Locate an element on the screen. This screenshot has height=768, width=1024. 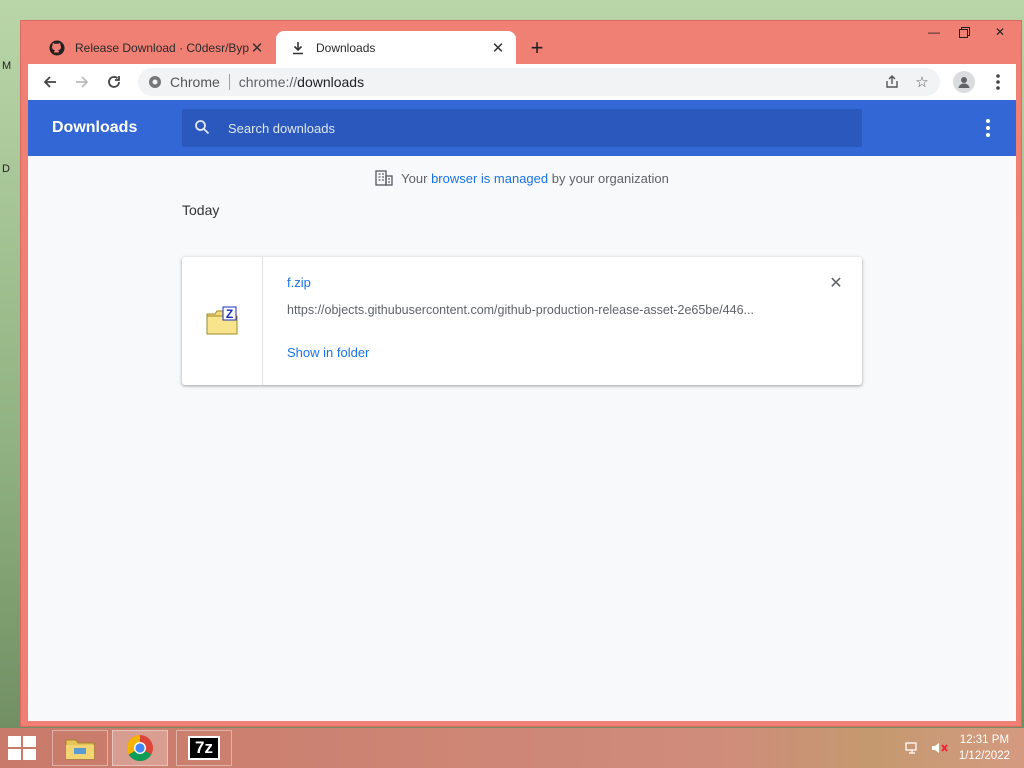
desktop-icon-label: D is located at coordinates (6, 169).